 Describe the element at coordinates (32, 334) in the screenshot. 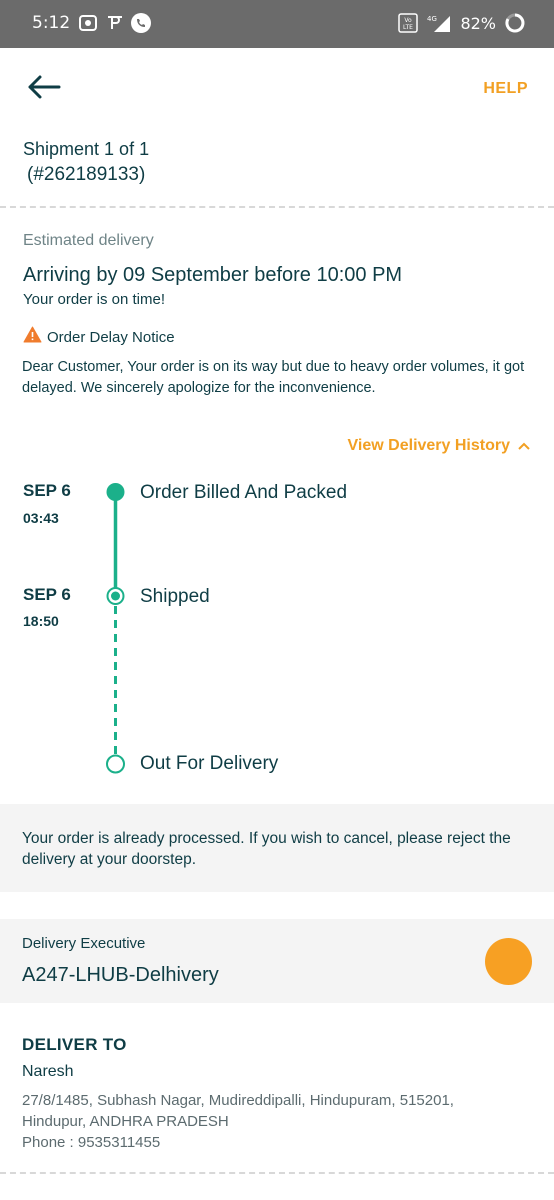

I see `warning-icon` at that location.